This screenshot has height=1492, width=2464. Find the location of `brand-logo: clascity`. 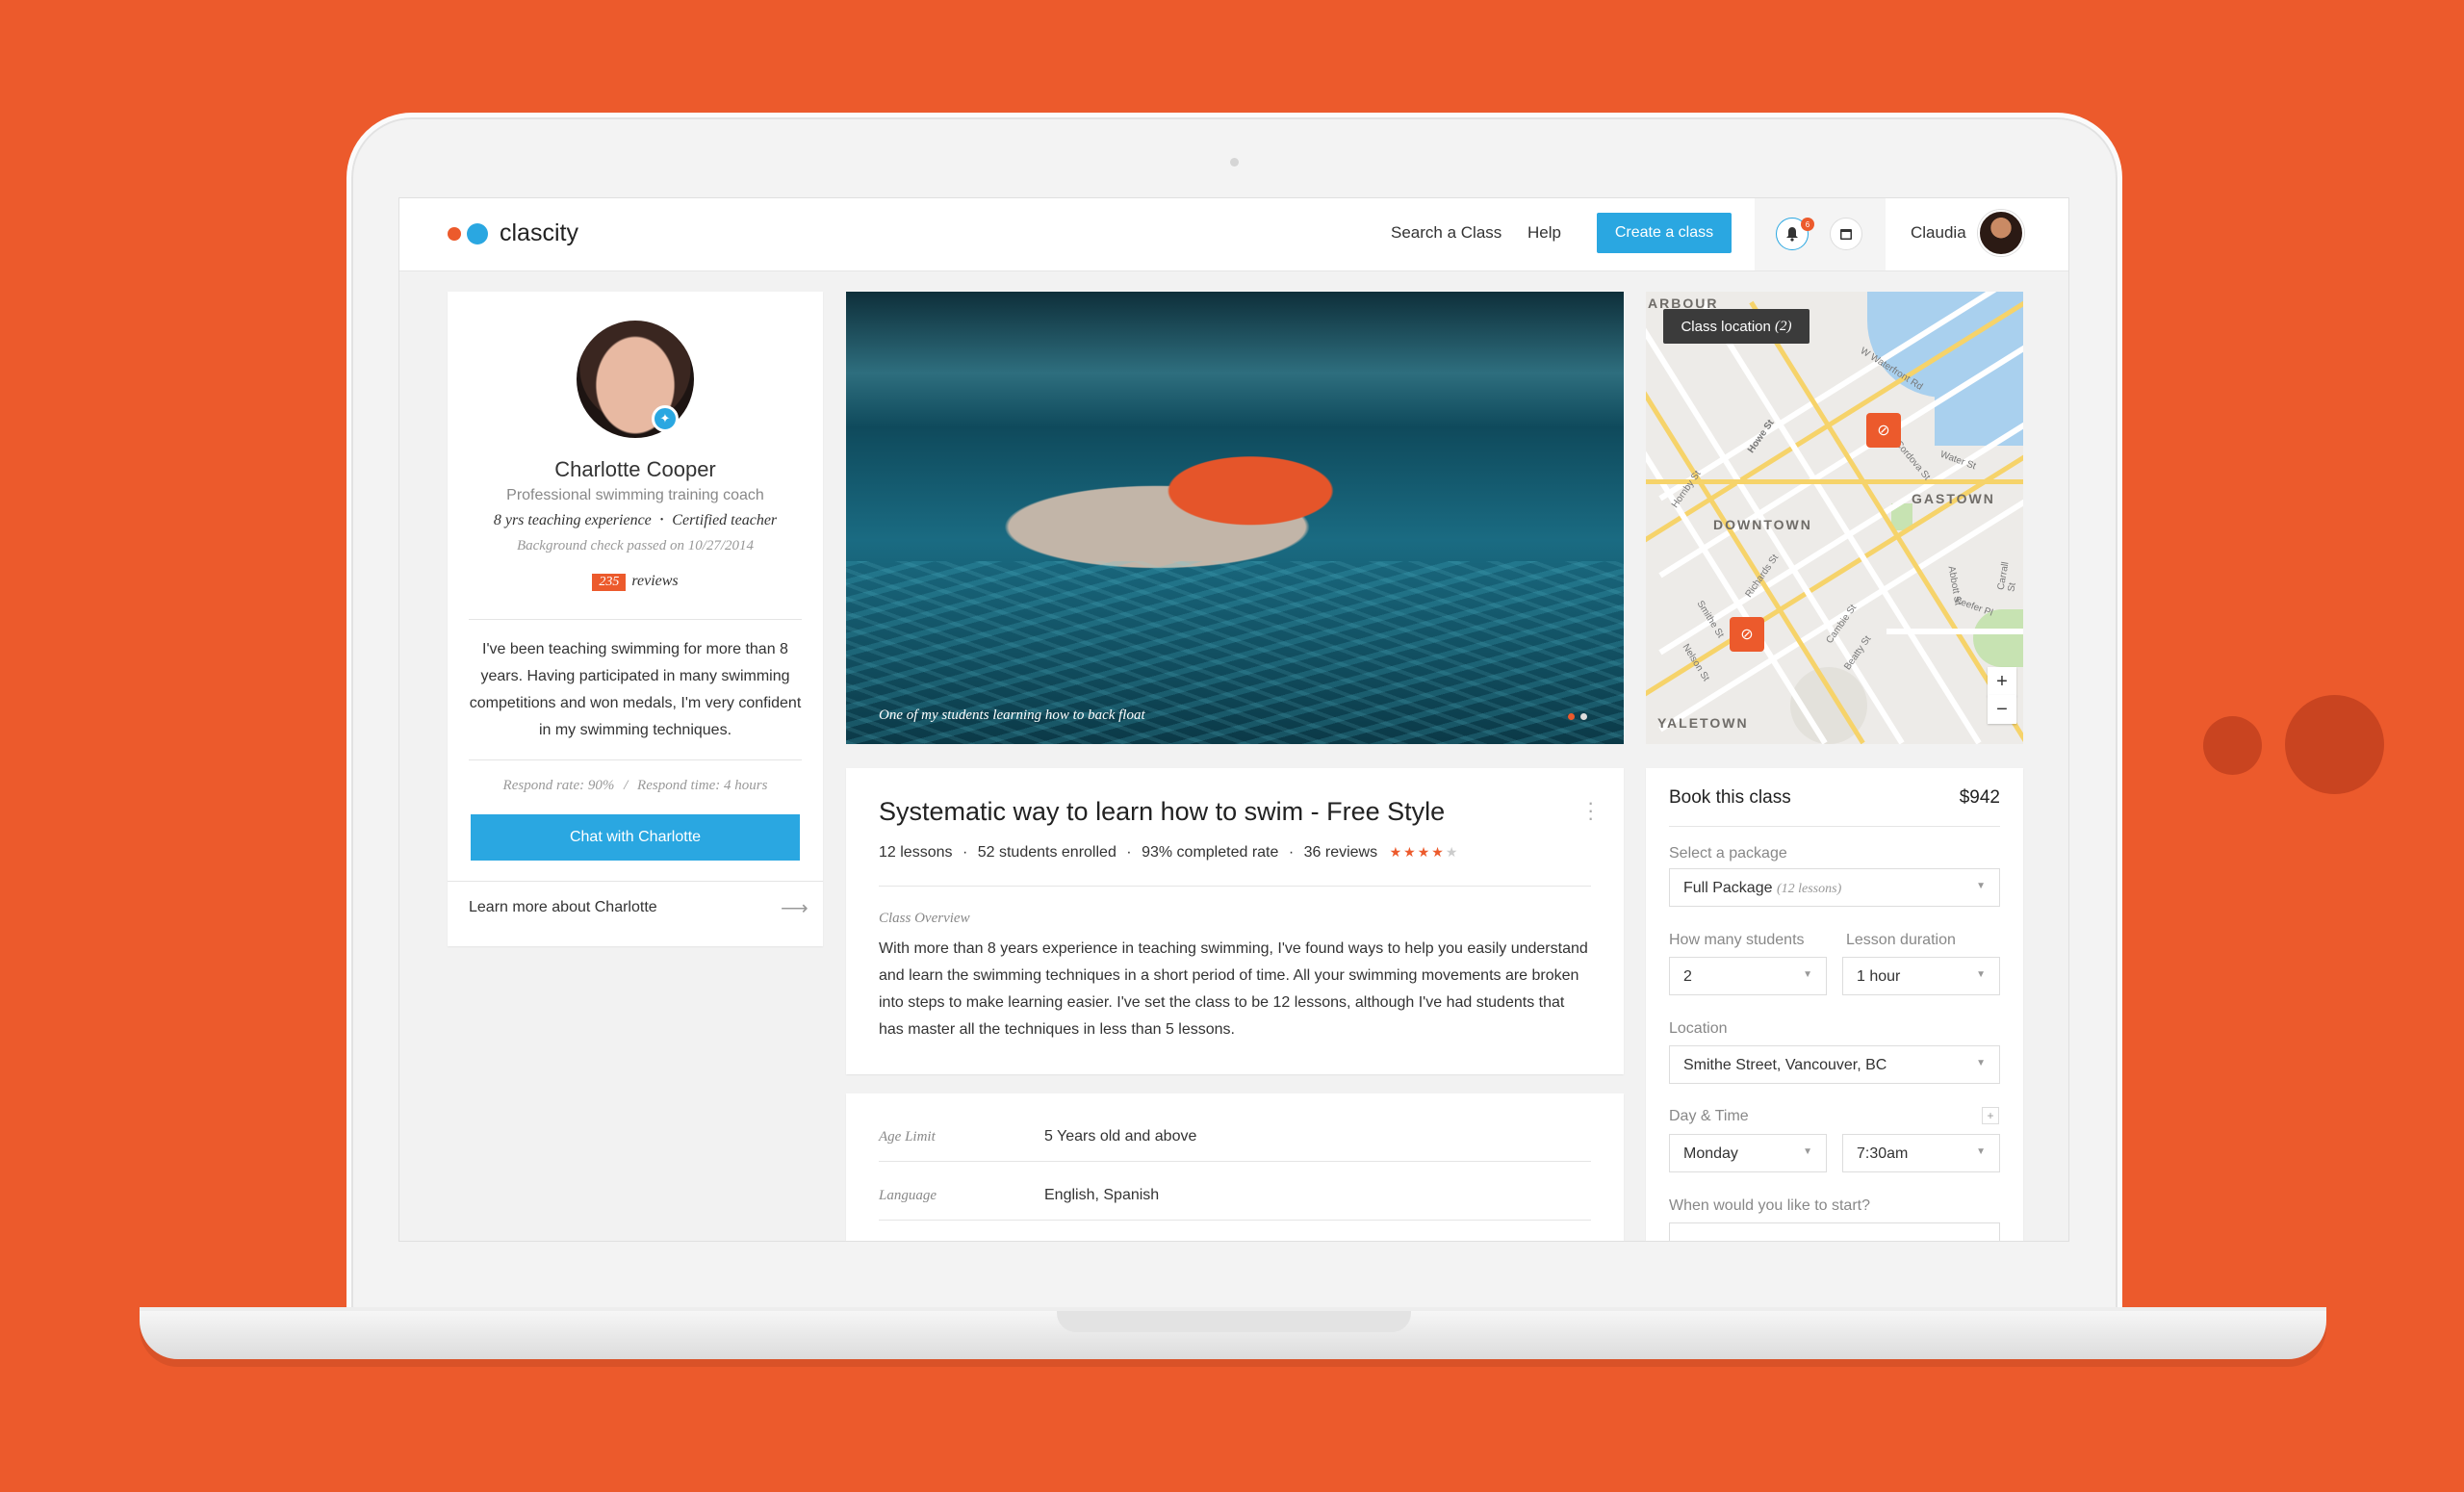

brand-logo: clascity is located at coordinates (513, 233).